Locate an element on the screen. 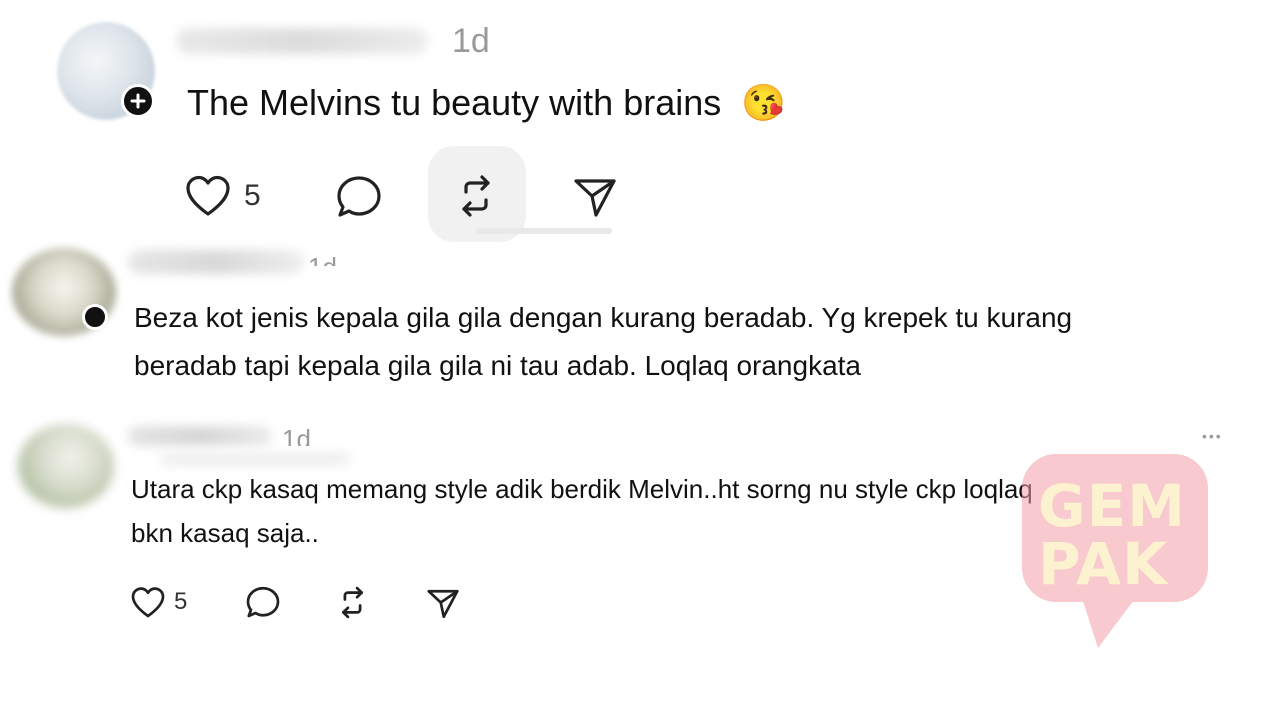  comment-line-2: bkn kasaq saja.. is located at coordinates (225, 533).